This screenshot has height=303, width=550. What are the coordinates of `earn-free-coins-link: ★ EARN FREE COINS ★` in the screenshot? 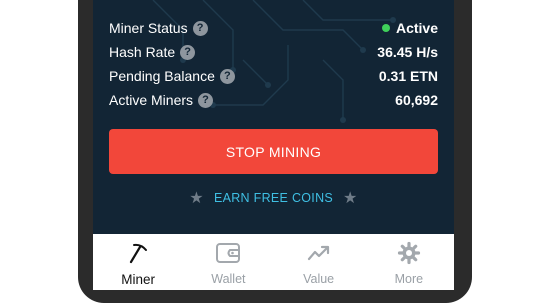 It's located at (273, 198).